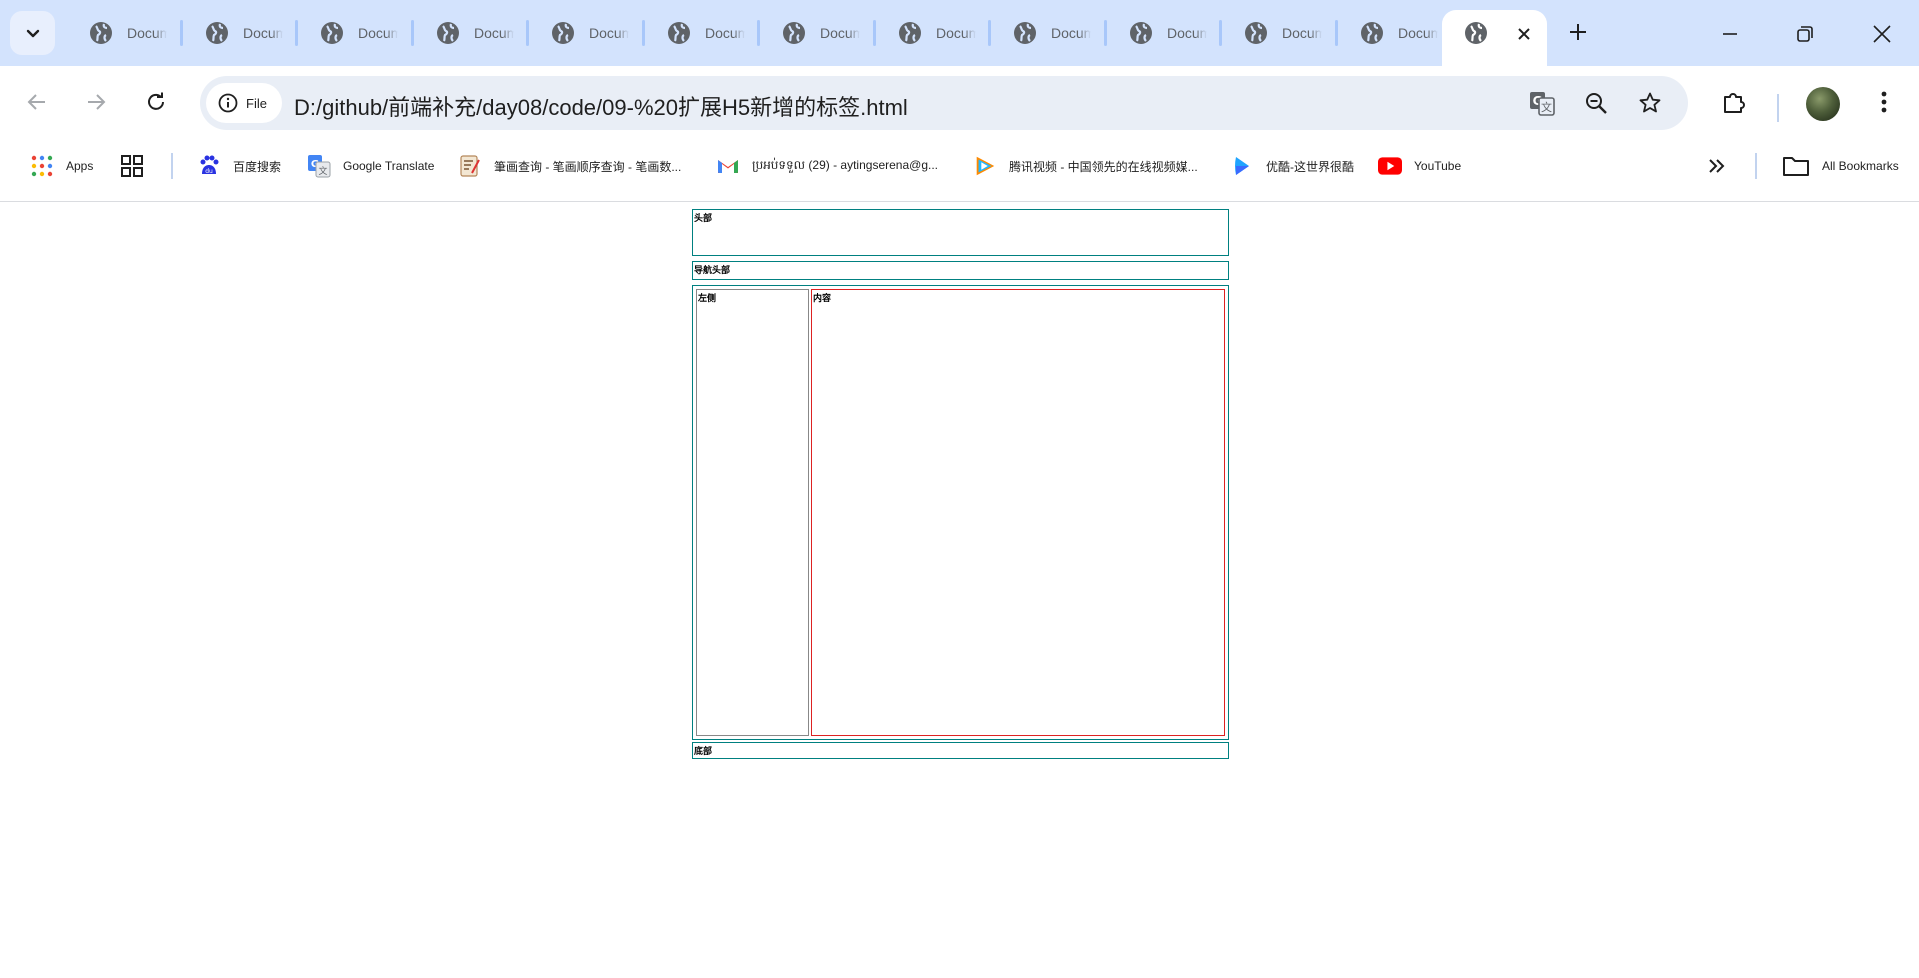 Image resolution: width=1919 pixels, height=978 pixels. I want to click on chevron-double-right-icon, so click(1717, 166).